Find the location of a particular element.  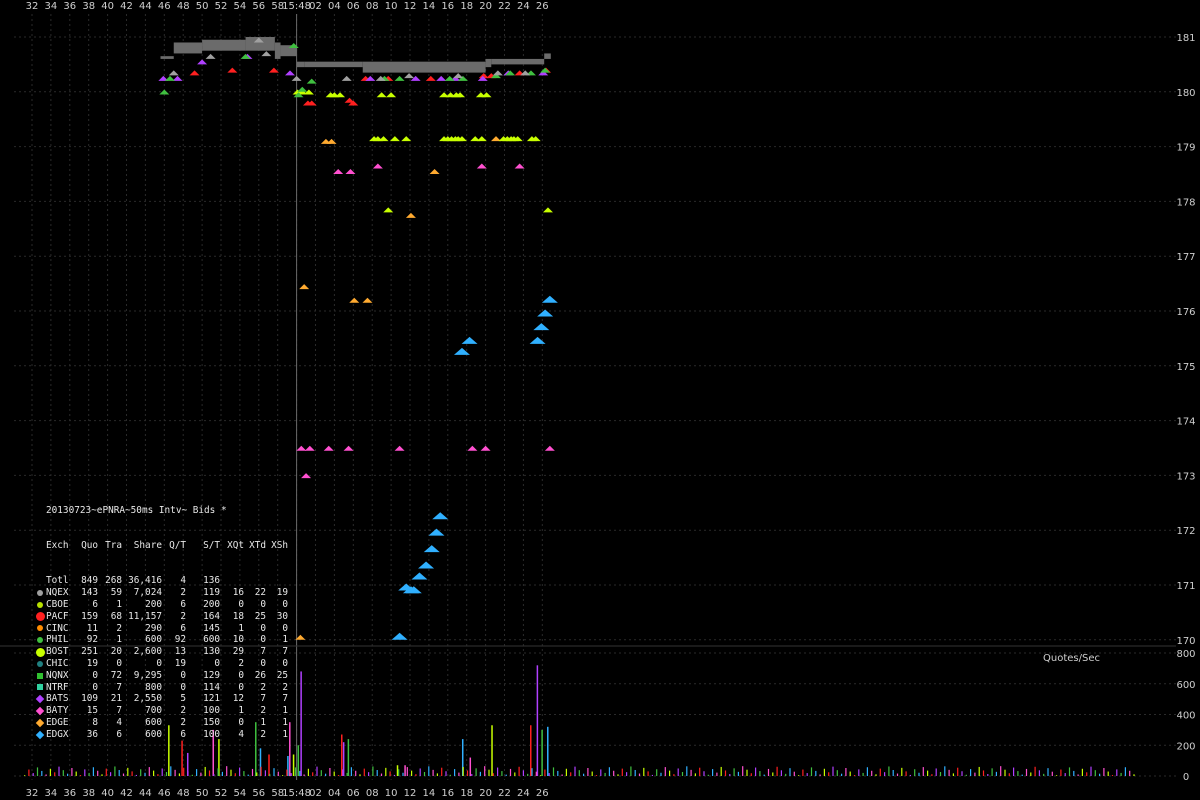

legend-row: BATS 109 21 2,550 5 121 12 7 7 is located at coordinates (161, 699).